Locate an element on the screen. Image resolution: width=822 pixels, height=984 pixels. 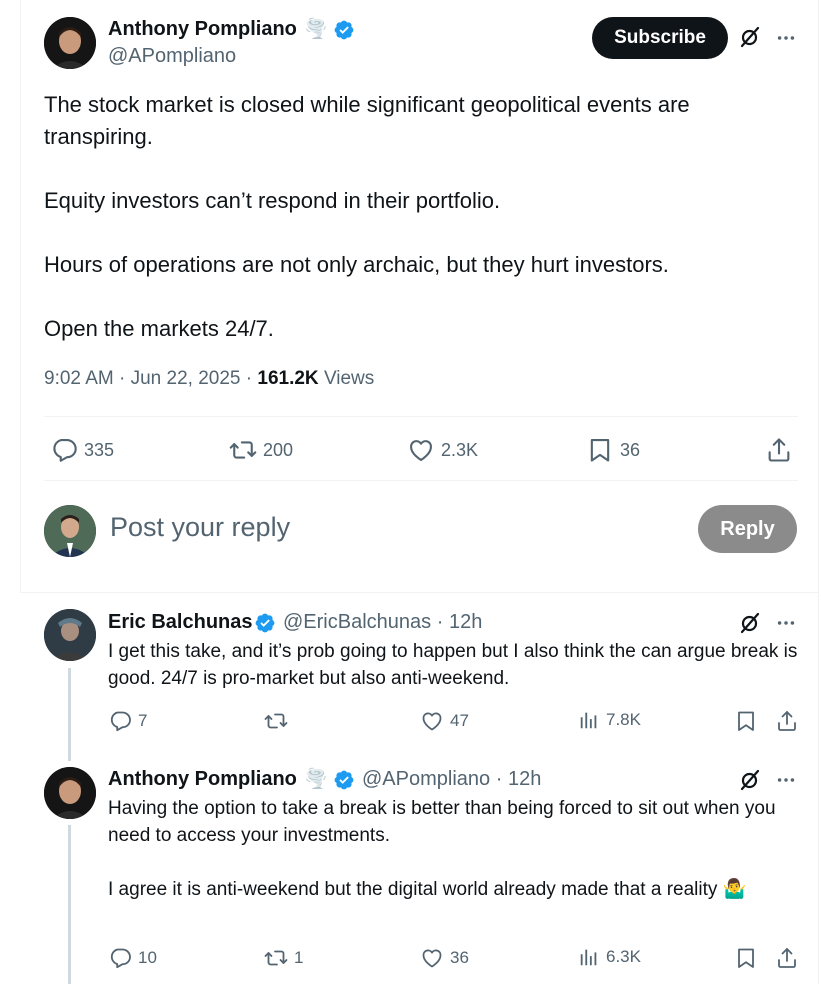
repost-count: 1 is located at coordinates (299, 957).